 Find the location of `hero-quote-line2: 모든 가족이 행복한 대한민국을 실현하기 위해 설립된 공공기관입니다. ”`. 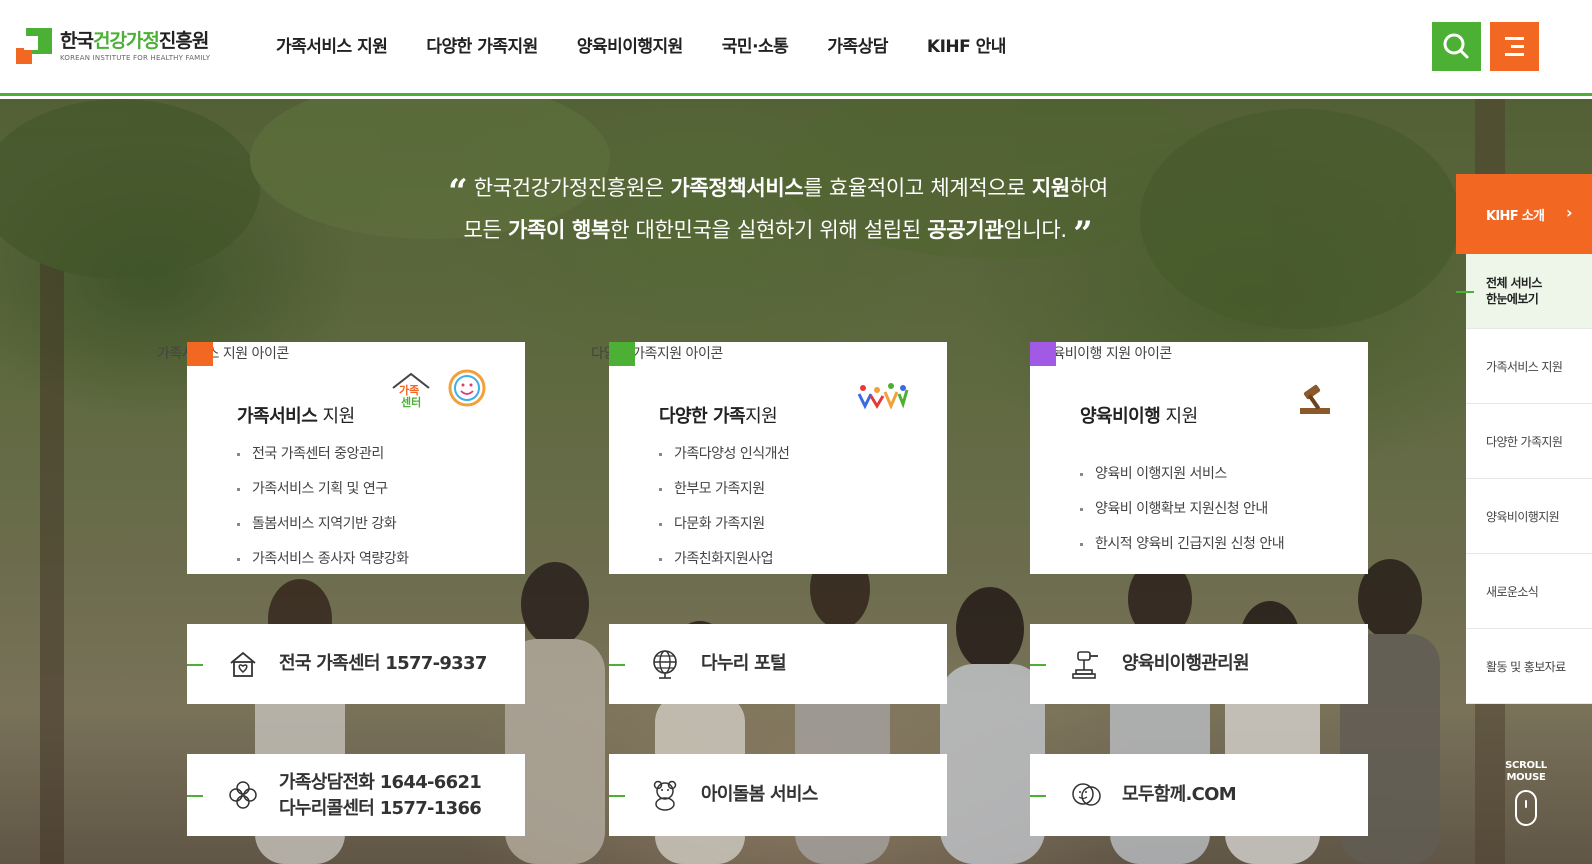

hero-quote-line2: 모든 가족이 행복한 대한민국을 실현하기 위해 설립된 공공기관입니다. ” is located at coordinates (778, 234).